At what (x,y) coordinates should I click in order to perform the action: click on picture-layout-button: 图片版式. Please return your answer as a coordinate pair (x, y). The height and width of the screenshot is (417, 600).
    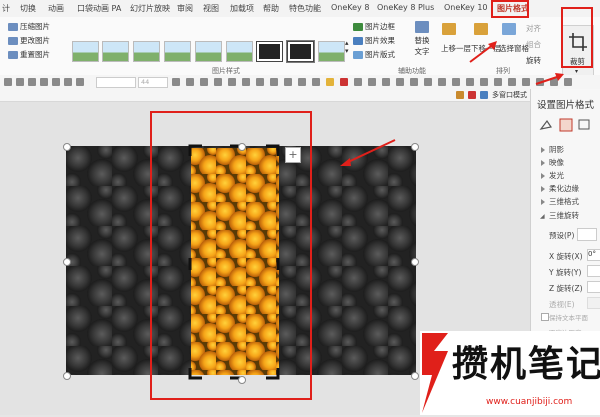
    Looking at the image, I should click on (374, 54).